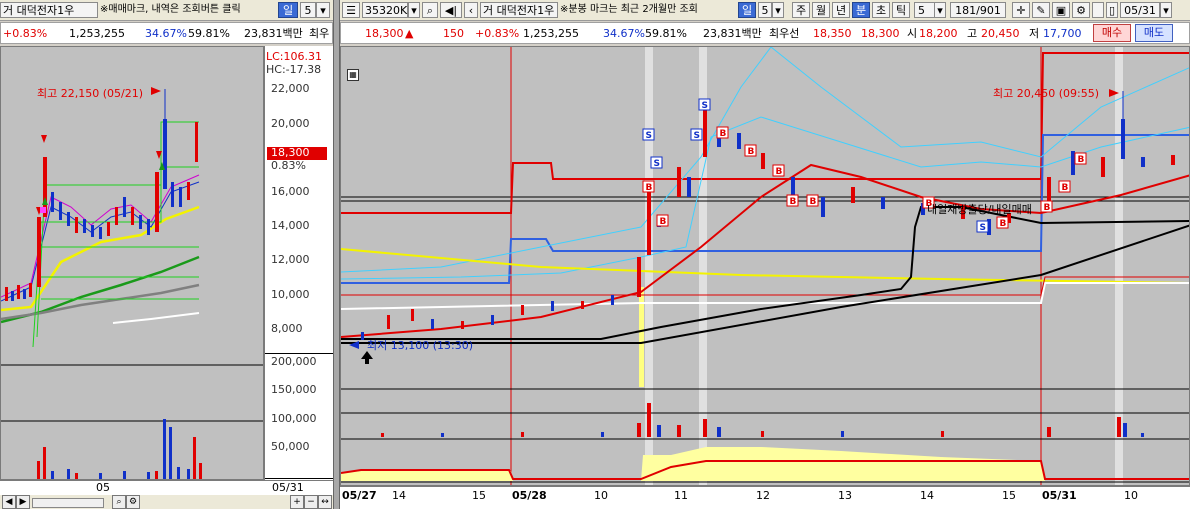  I want to click on crosshair-icon: ✛, so click(1021, 10).